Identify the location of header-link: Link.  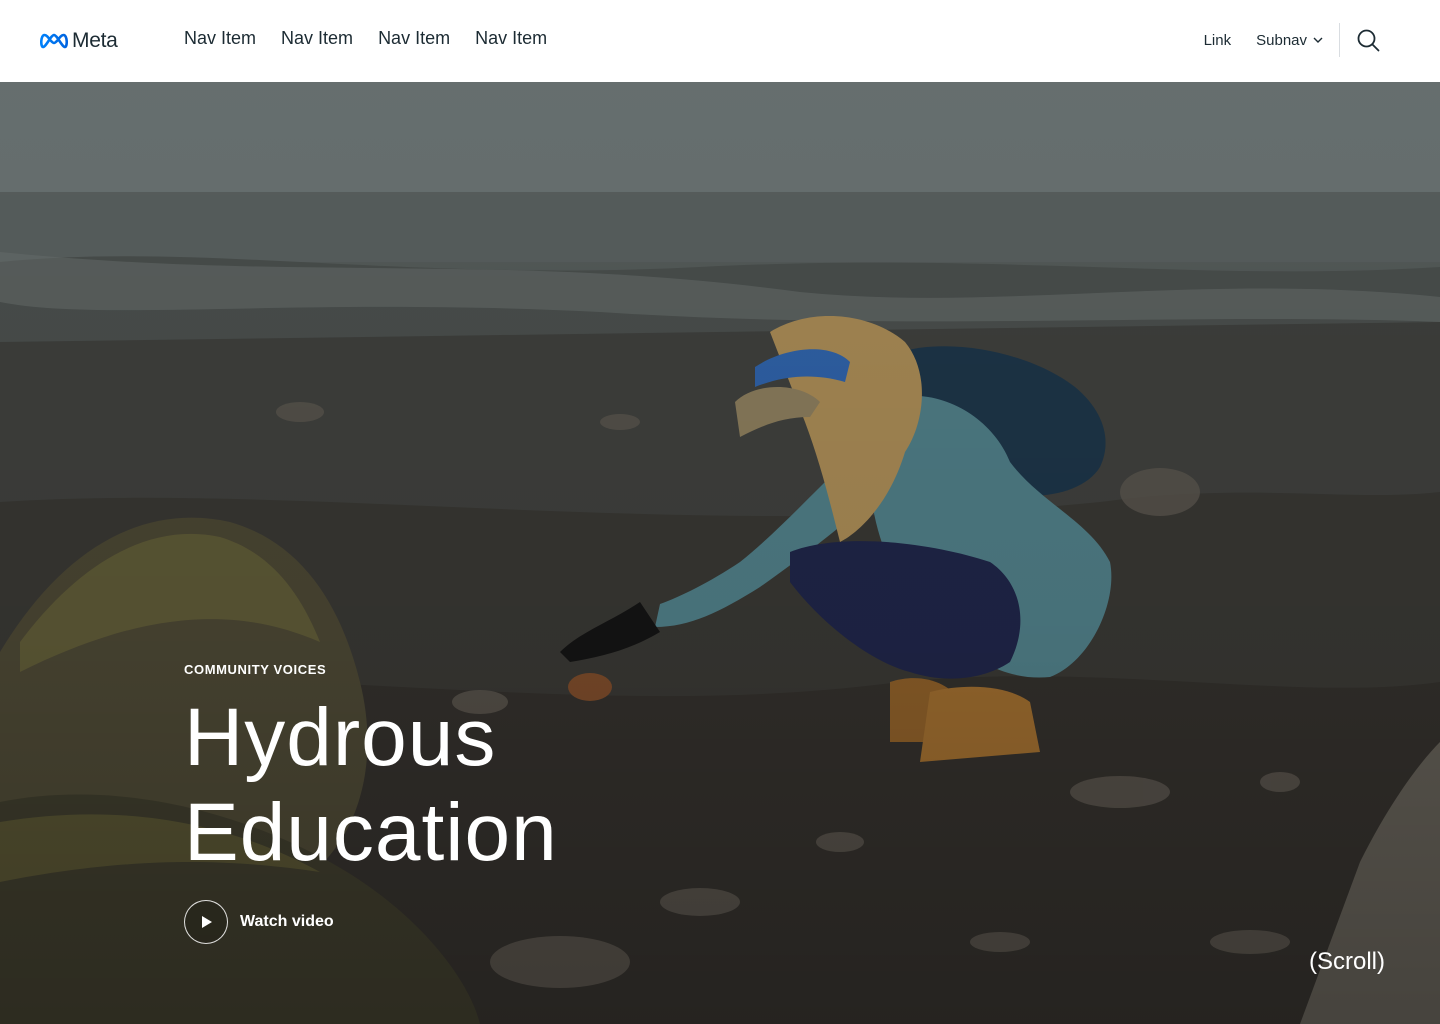
(1218, 40).